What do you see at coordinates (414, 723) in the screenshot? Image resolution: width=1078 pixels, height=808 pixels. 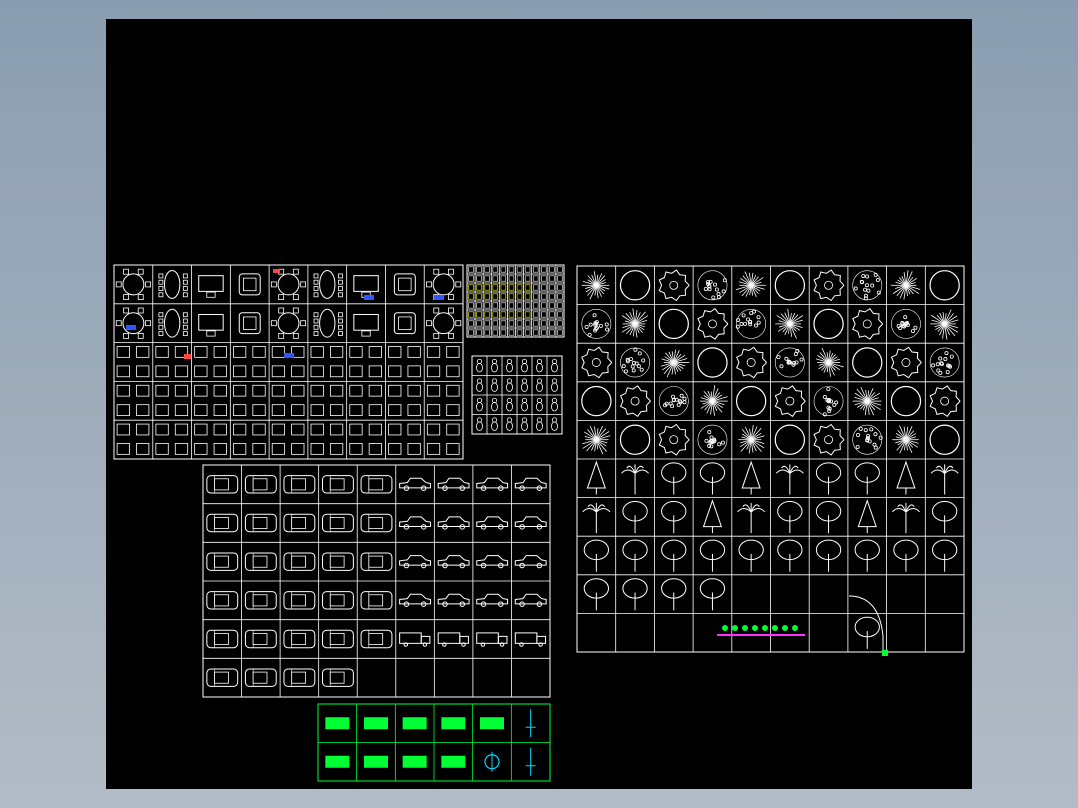 I see `sign-symbol` at bounding box center [414, 723].